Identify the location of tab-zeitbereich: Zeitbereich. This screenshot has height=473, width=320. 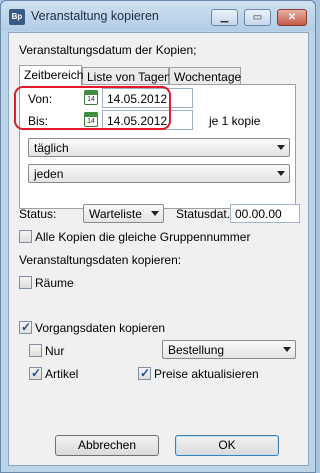
(51, 75).